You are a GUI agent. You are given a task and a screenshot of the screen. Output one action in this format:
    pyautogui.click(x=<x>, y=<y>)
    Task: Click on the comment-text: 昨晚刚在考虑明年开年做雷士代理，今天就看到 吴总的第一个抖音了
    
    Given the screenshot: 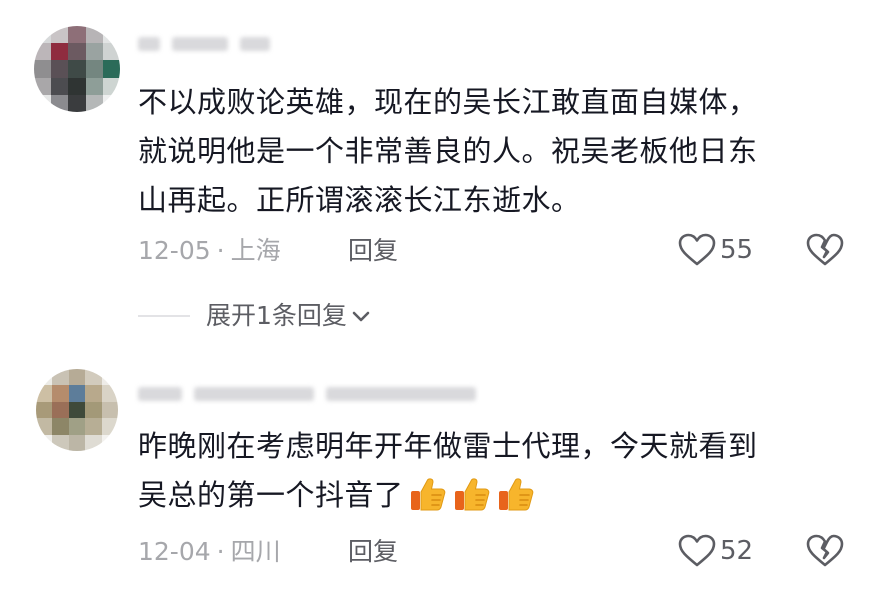 What is the action you would take?
    pyautogui.click(x=503, y=471)
    